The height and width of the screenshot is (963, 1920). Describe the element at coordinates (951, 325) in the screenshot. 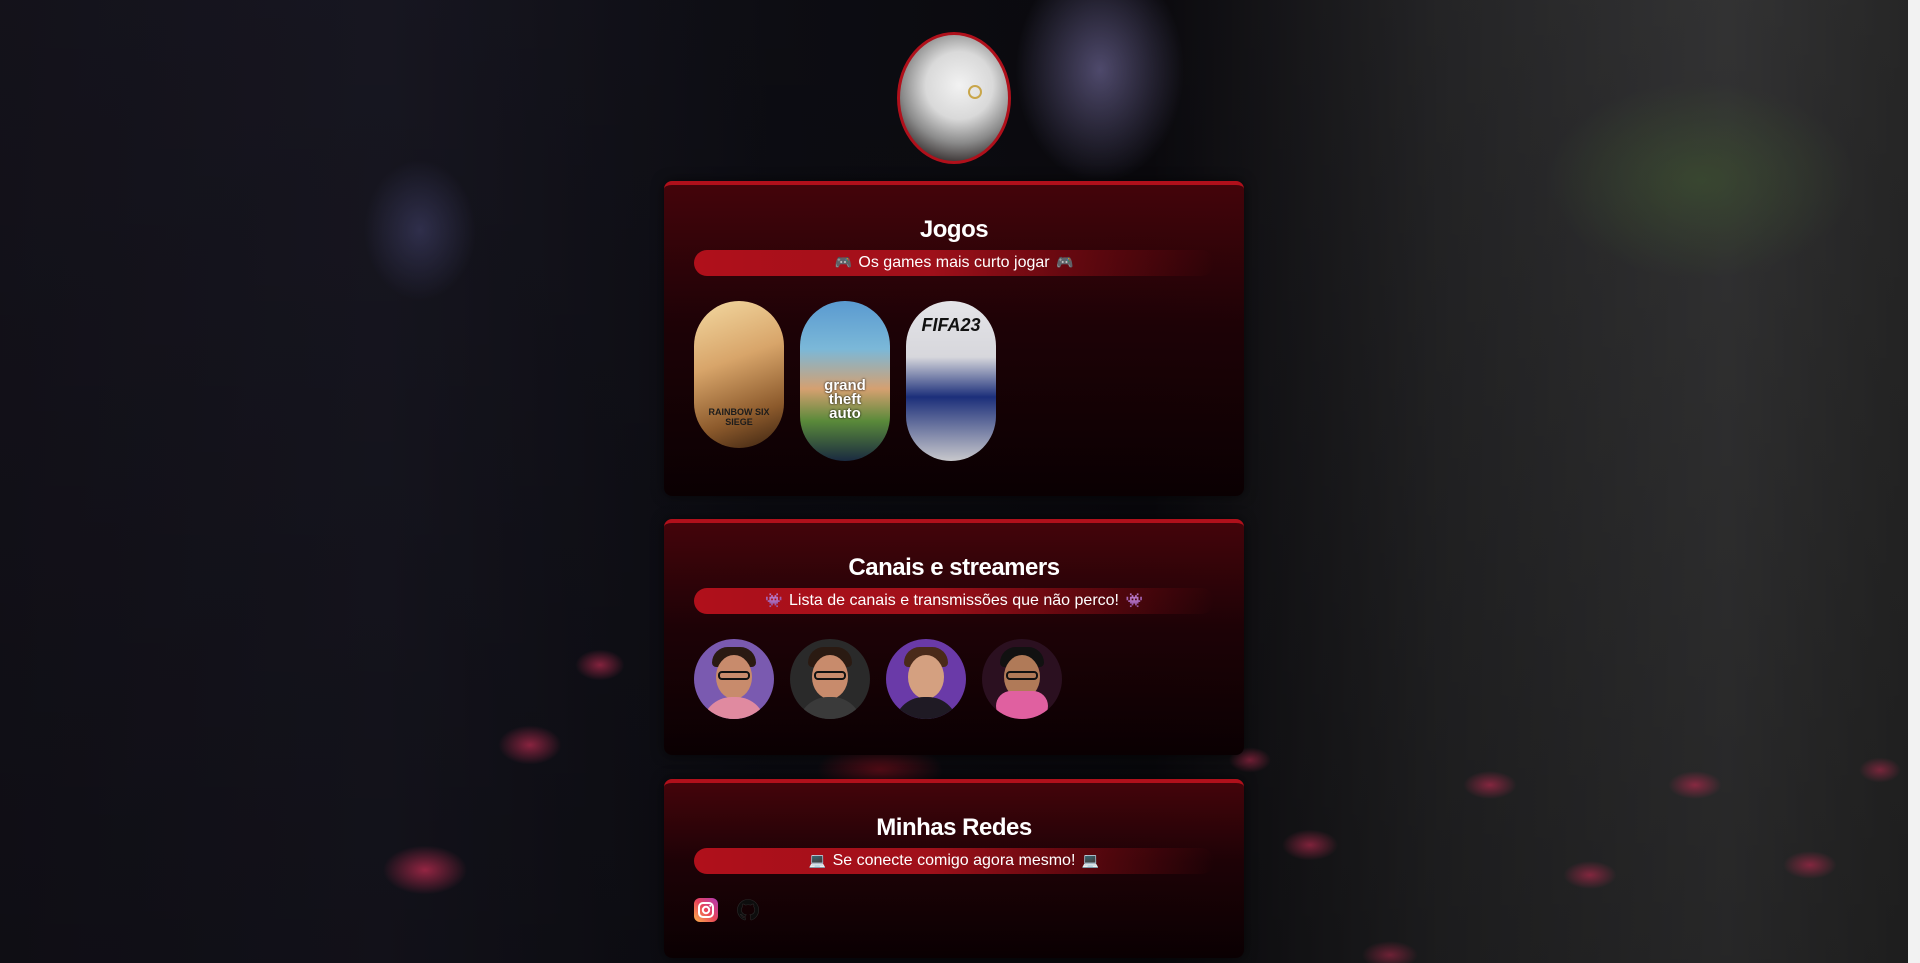

I see `game-art-text: FIFA23` at that location.